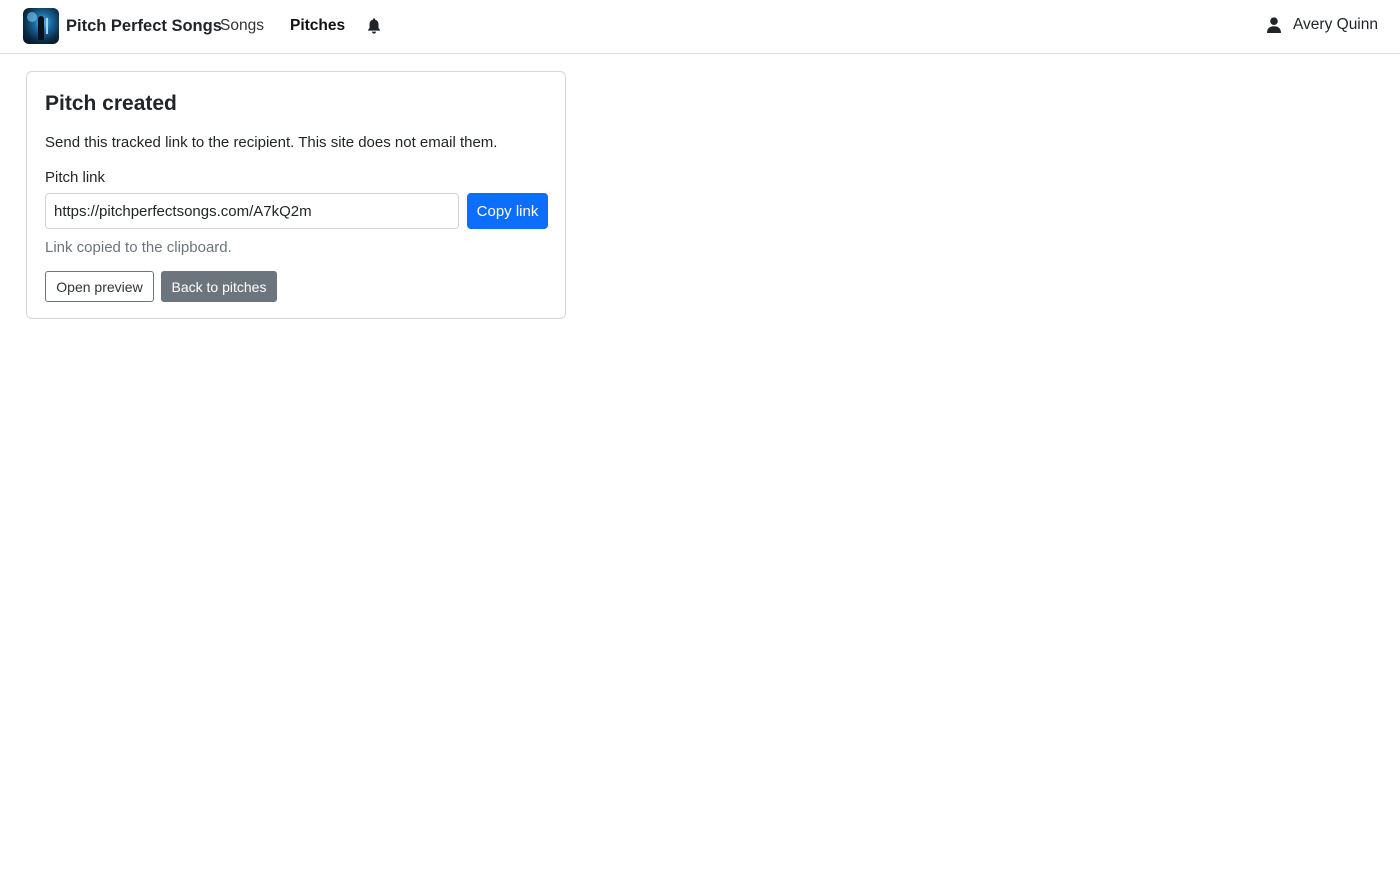 The image size is (1400, 880). Describe the element at coordinates (374, 26) in the screenshot. I see `bell-icon` at that location.